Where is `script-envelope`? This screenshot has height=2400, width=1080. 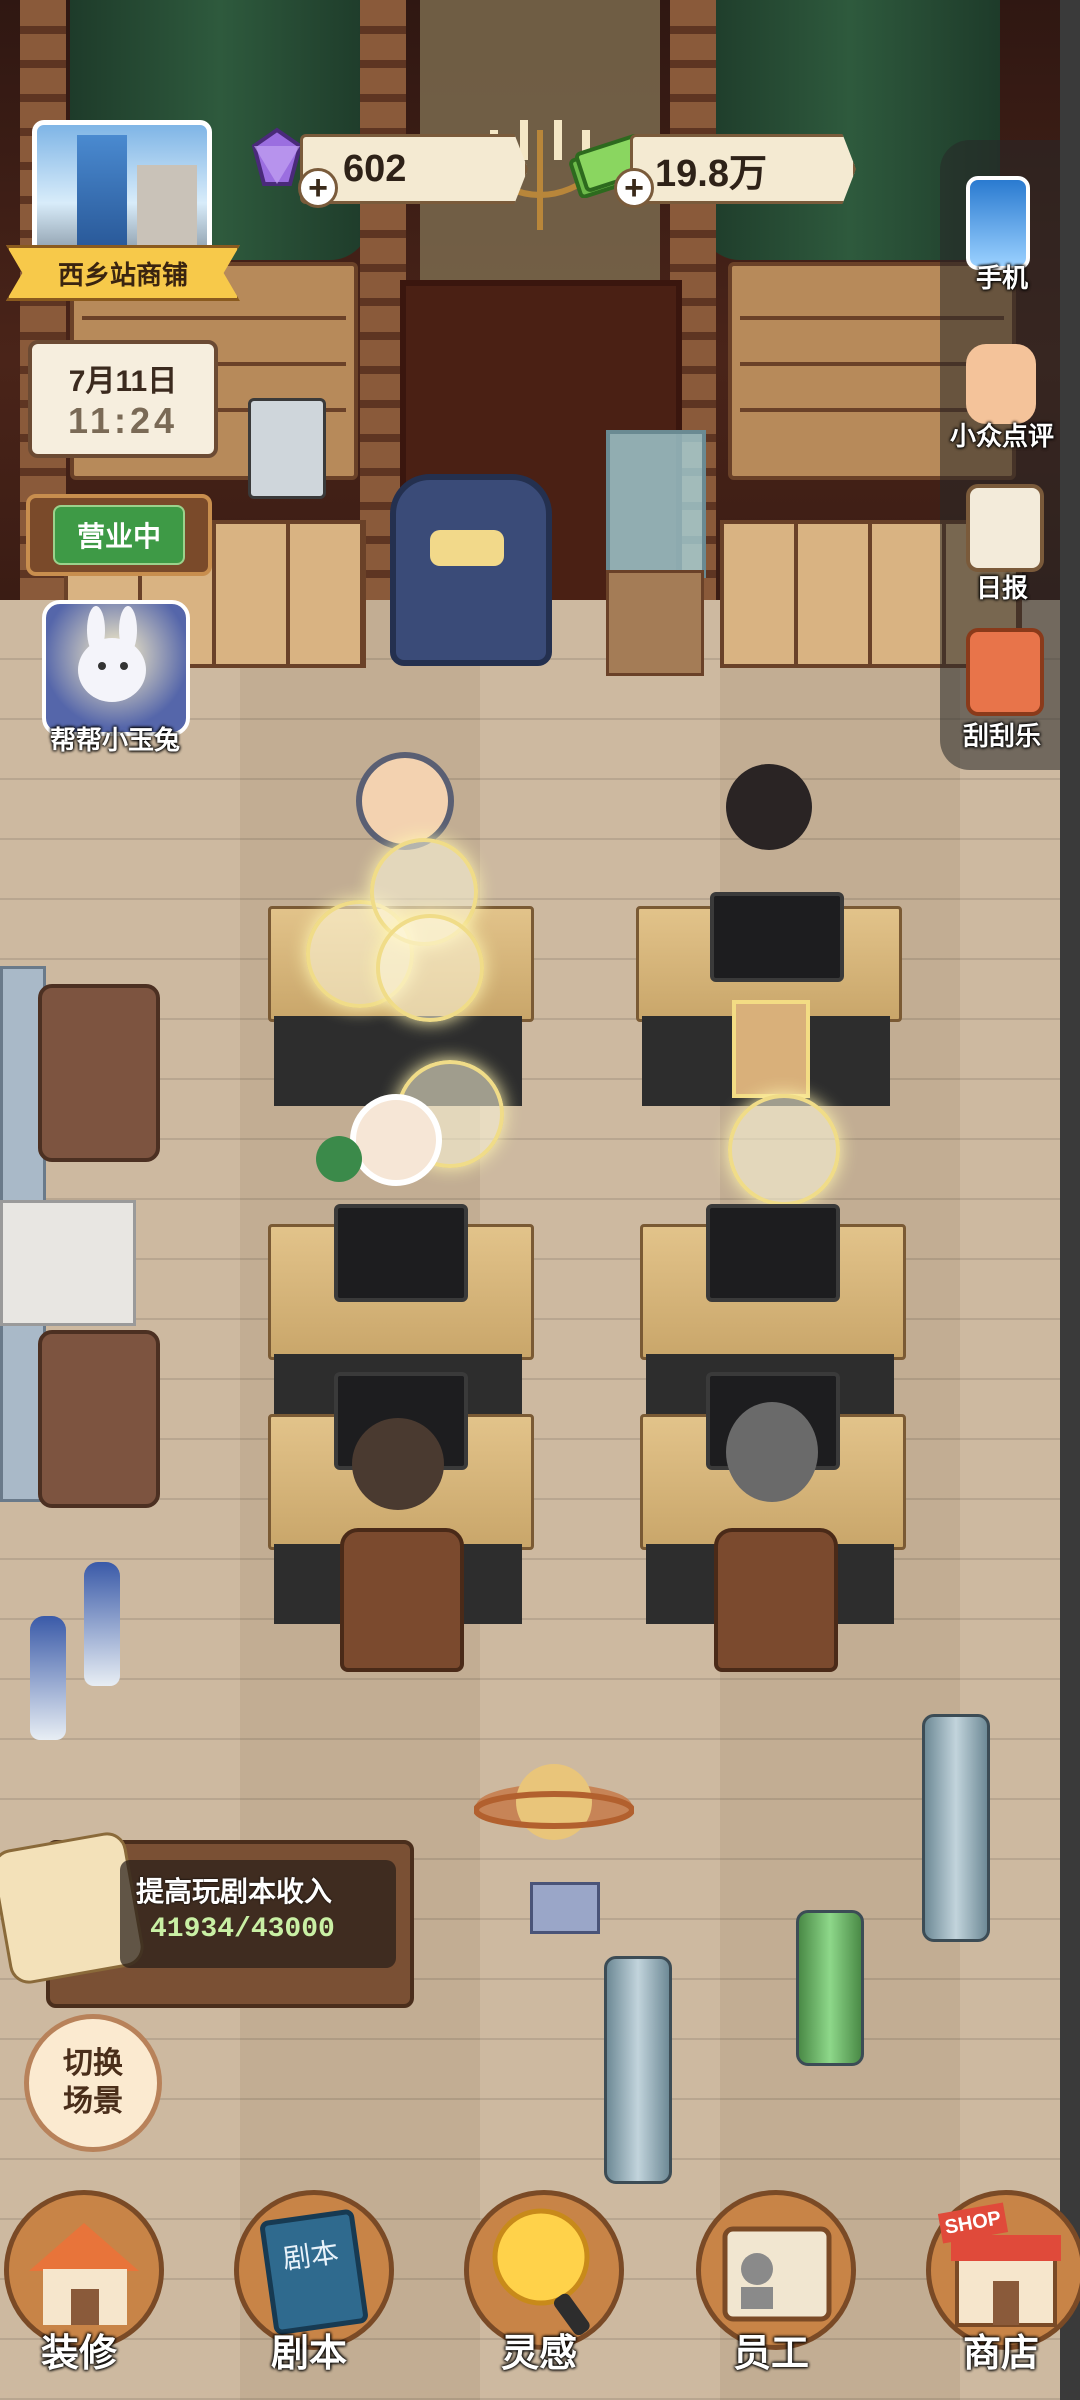 script-envelope is located at coordinates (771, 1049).